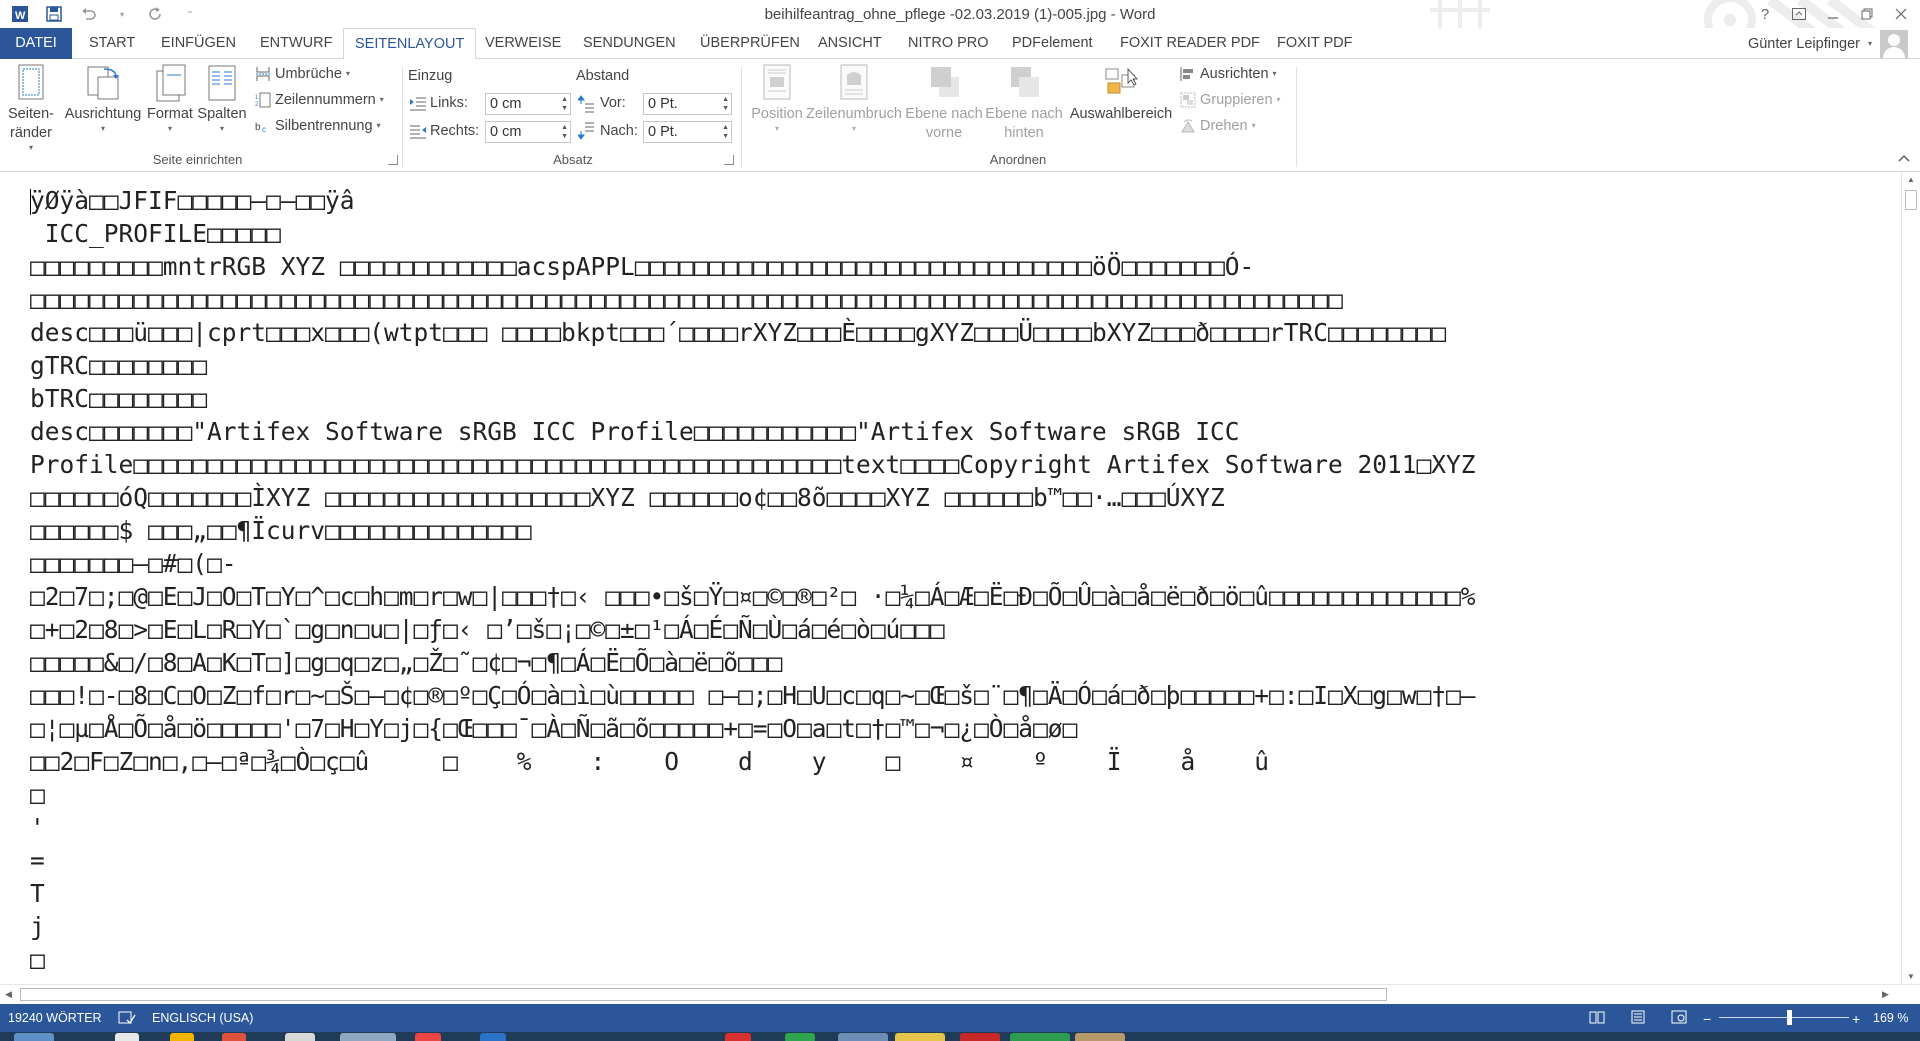  I want to click on tab-verweise: VERWEISE, so click(523, 43).